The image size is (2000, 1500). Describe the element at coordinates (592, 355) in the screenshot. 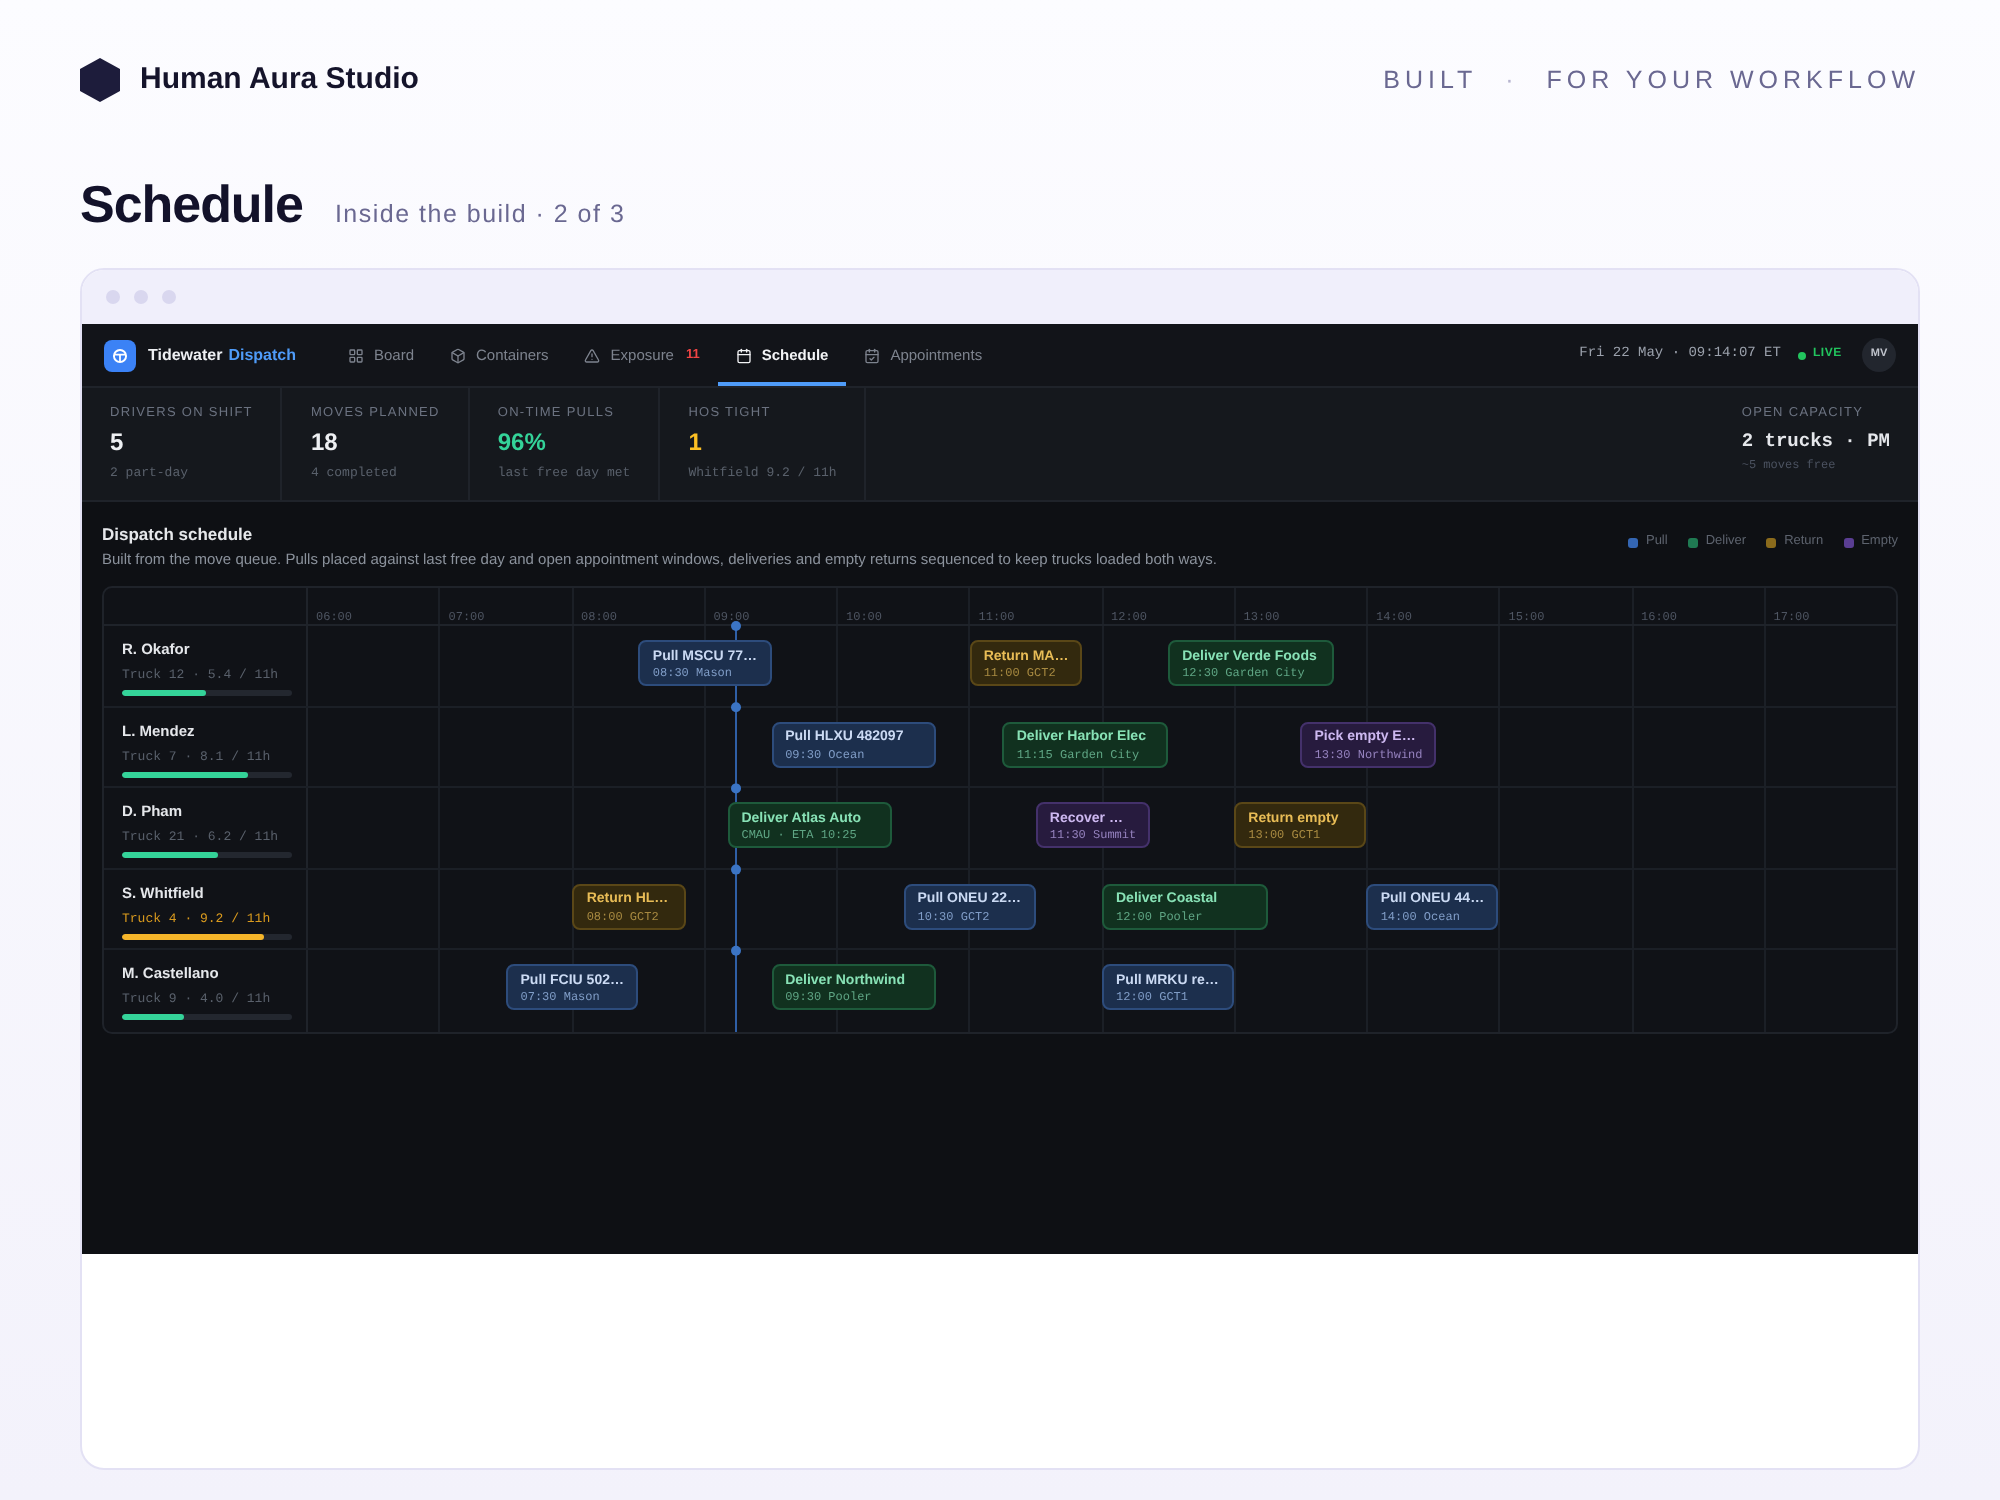

I see `warning-icon` at that location.